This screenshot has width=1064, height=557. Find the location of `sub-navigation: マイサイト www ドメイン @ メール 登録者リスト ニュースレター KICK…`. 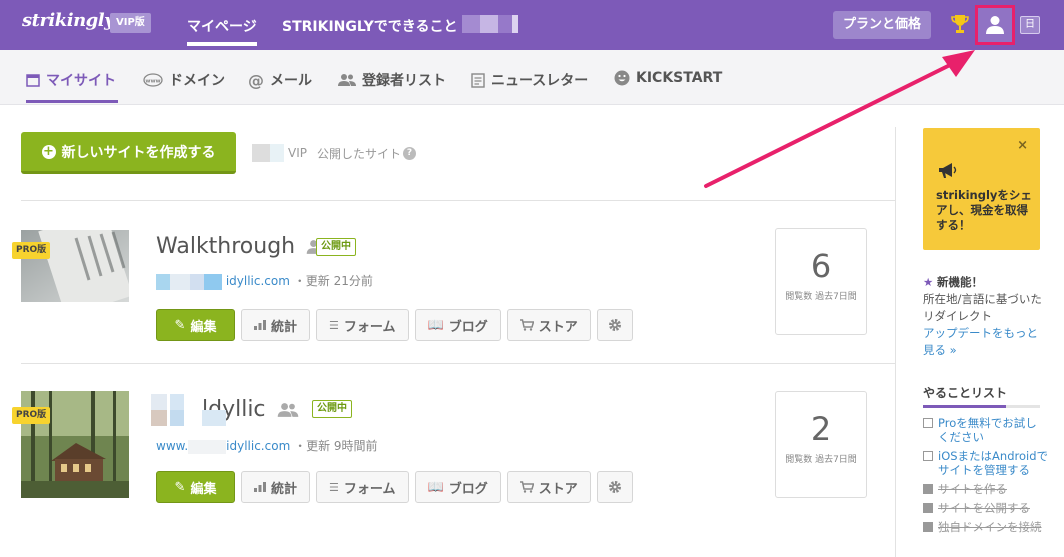

sub-navigation: マイサイト www ドメイン @ メール 登録者リスト ニュースレター KICK… is located at coordinates (532, 77).